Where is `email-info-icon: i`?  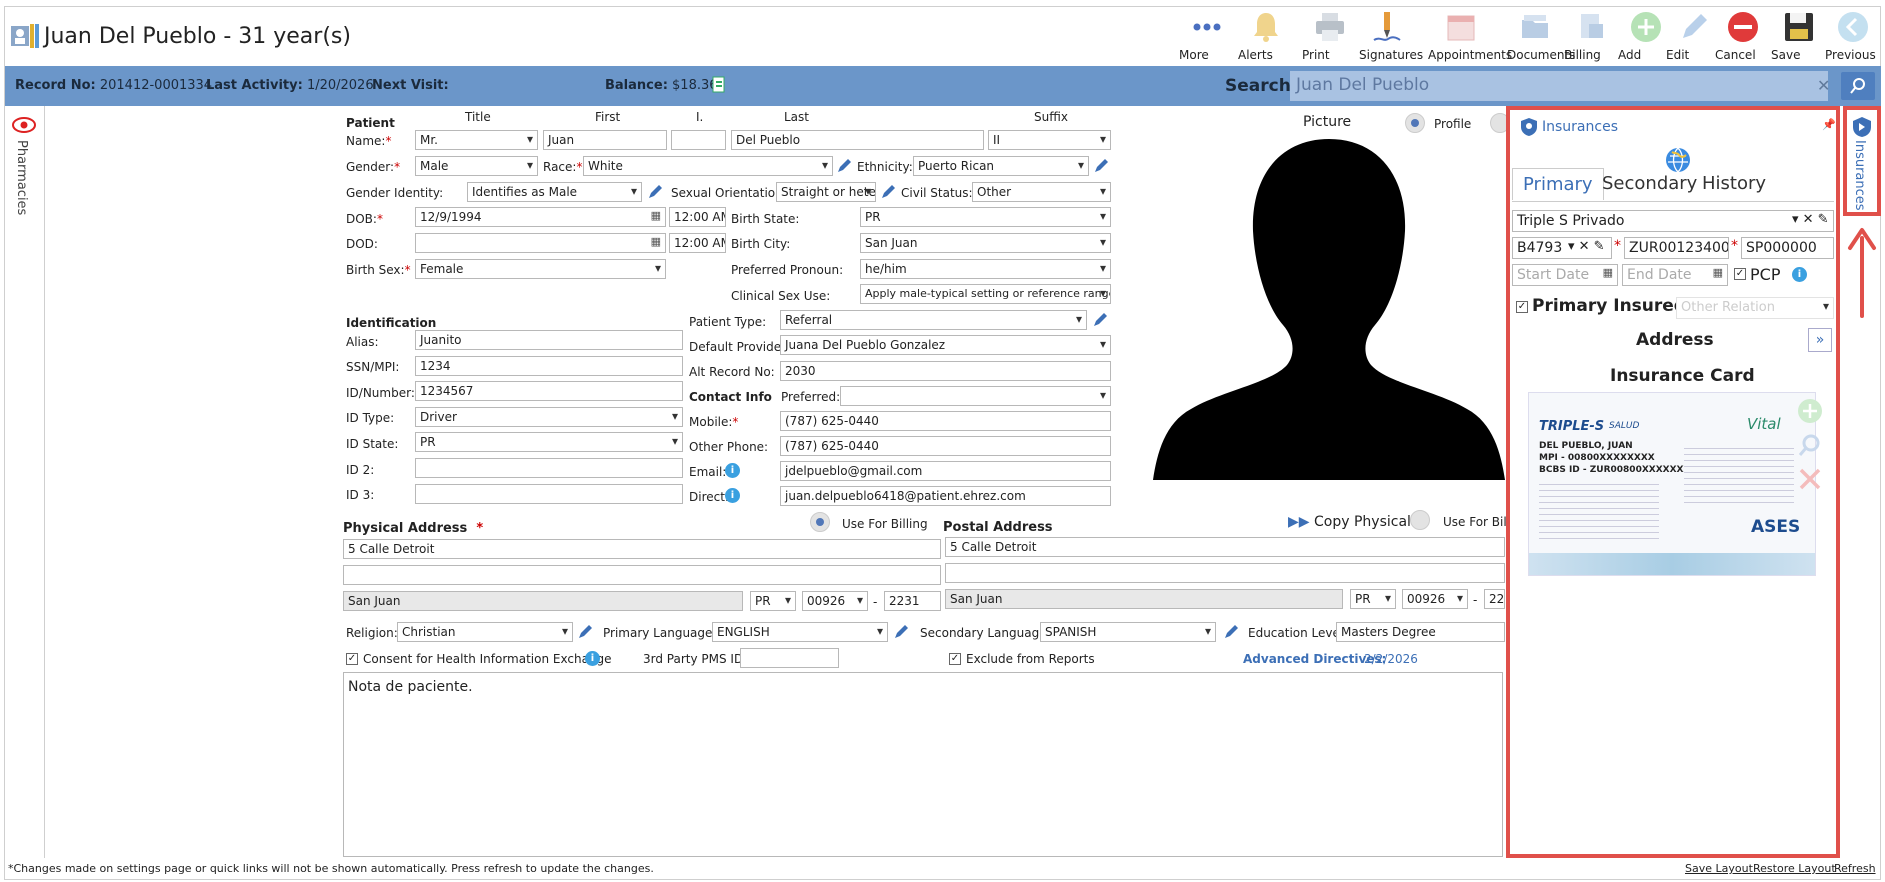 email-info-icon: i is located at coordinates (732, 470).